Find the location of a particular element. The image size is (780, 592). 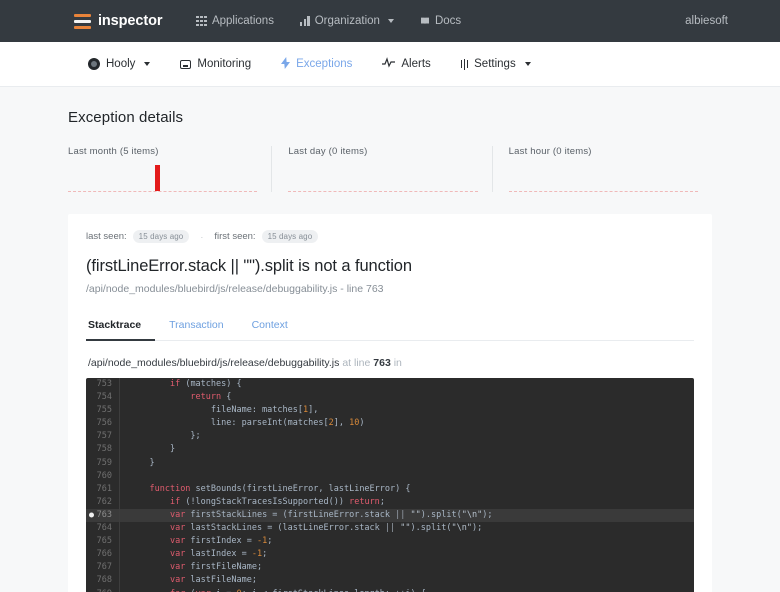

nav-item-docs: Docs is located at coordinates (440, 21).